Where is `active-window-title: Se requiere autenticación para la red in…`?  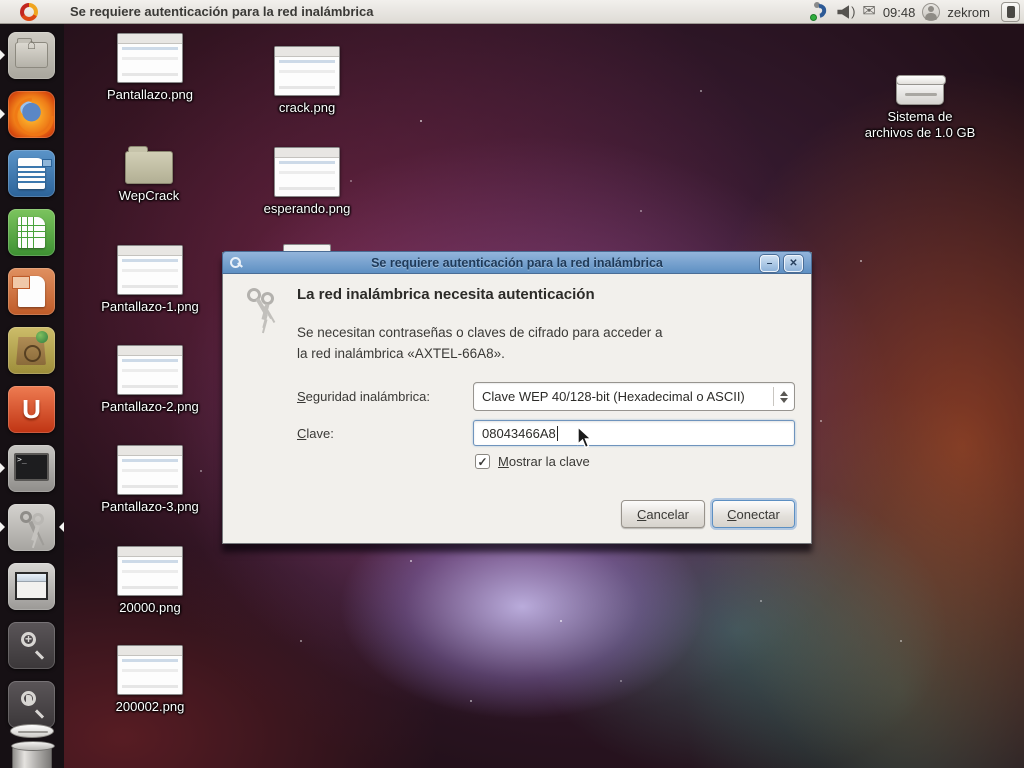
active-window-title: Se requiere autenticación para la red in… is located at coordinates (222, 11).